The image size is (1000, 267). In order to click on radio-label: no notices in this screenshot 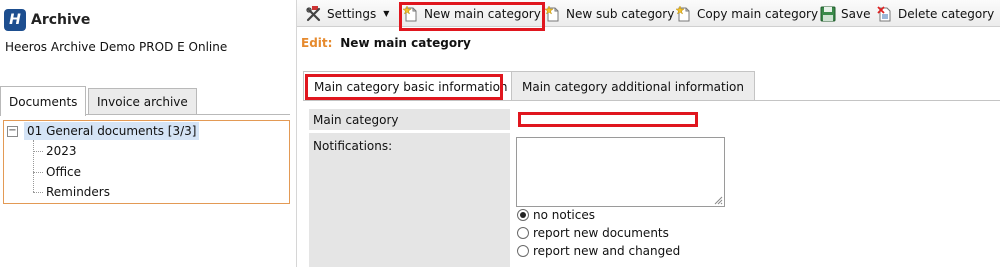, I will do `click(564, 215)`.